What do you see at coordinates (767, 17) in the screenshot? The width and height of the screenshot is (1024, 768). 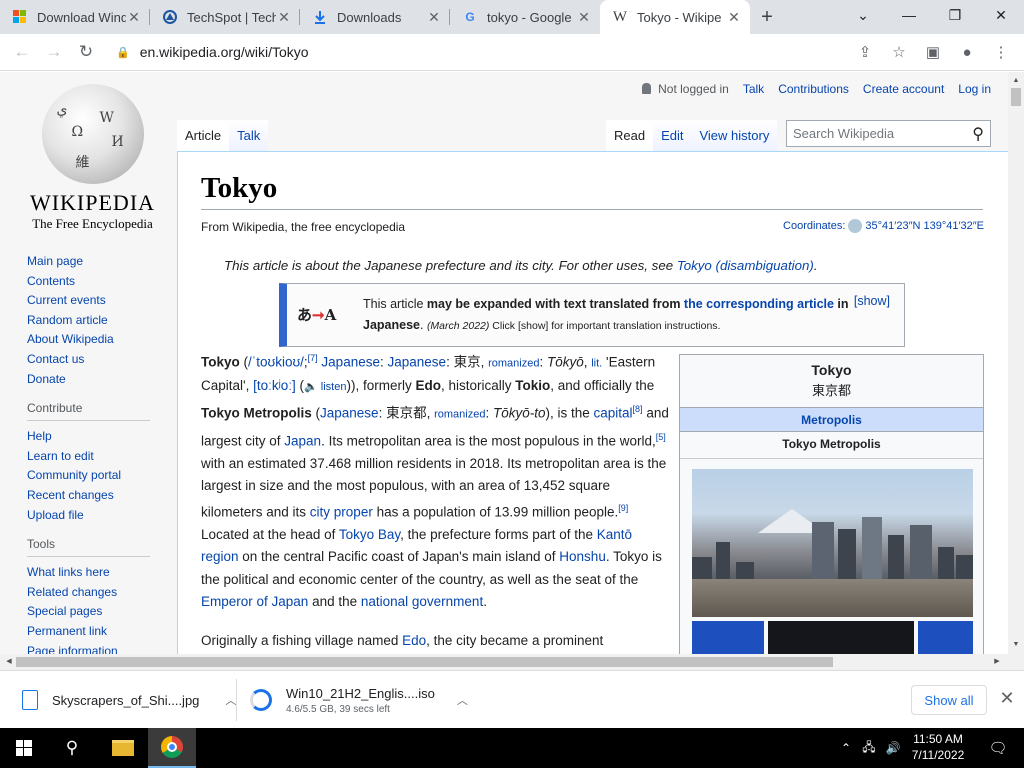 I see `new-tab-button: +` at bounding box center [767, 17].